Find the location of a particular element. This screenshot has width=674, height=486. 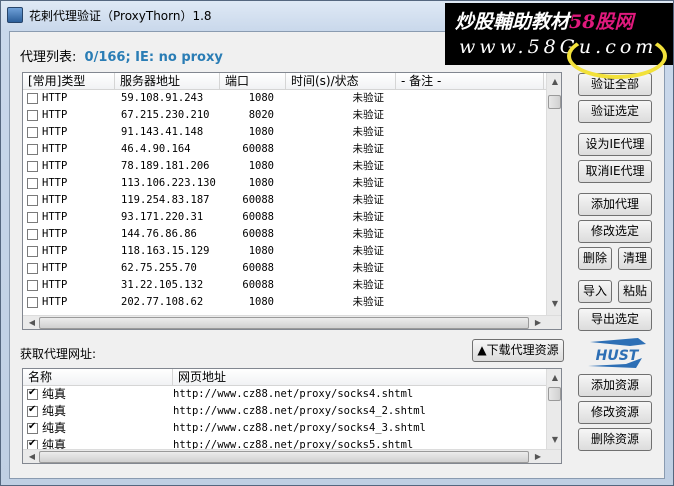

column-header: 名称 is located at coordinates (98, 377).